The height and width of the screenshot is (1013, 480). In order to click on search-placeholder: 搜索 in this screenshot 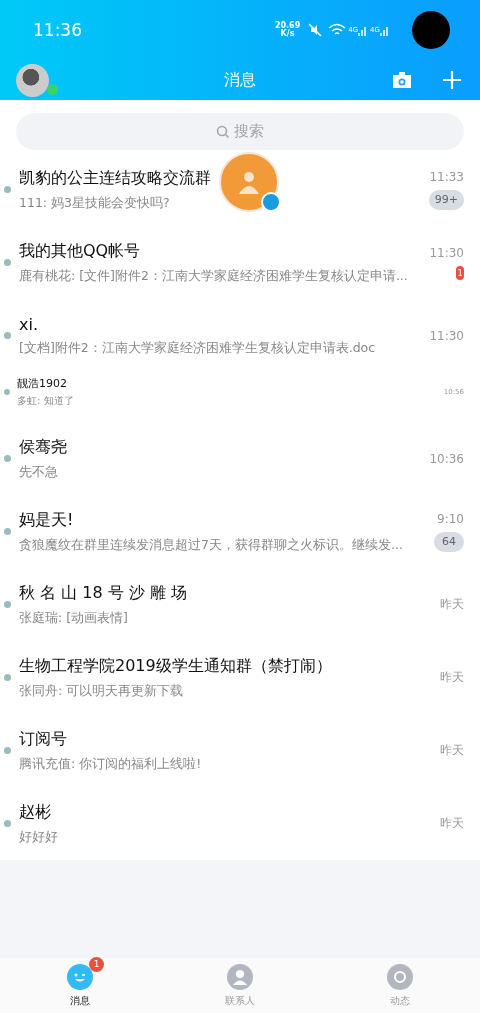, I will do `click(249, 131)`.